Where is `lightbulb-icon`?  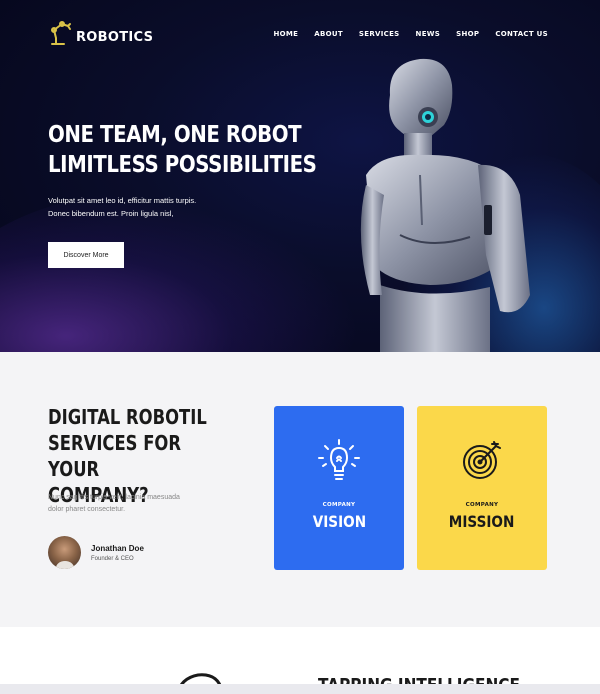 lightbulb-icon is located at coordinates (339, 459).